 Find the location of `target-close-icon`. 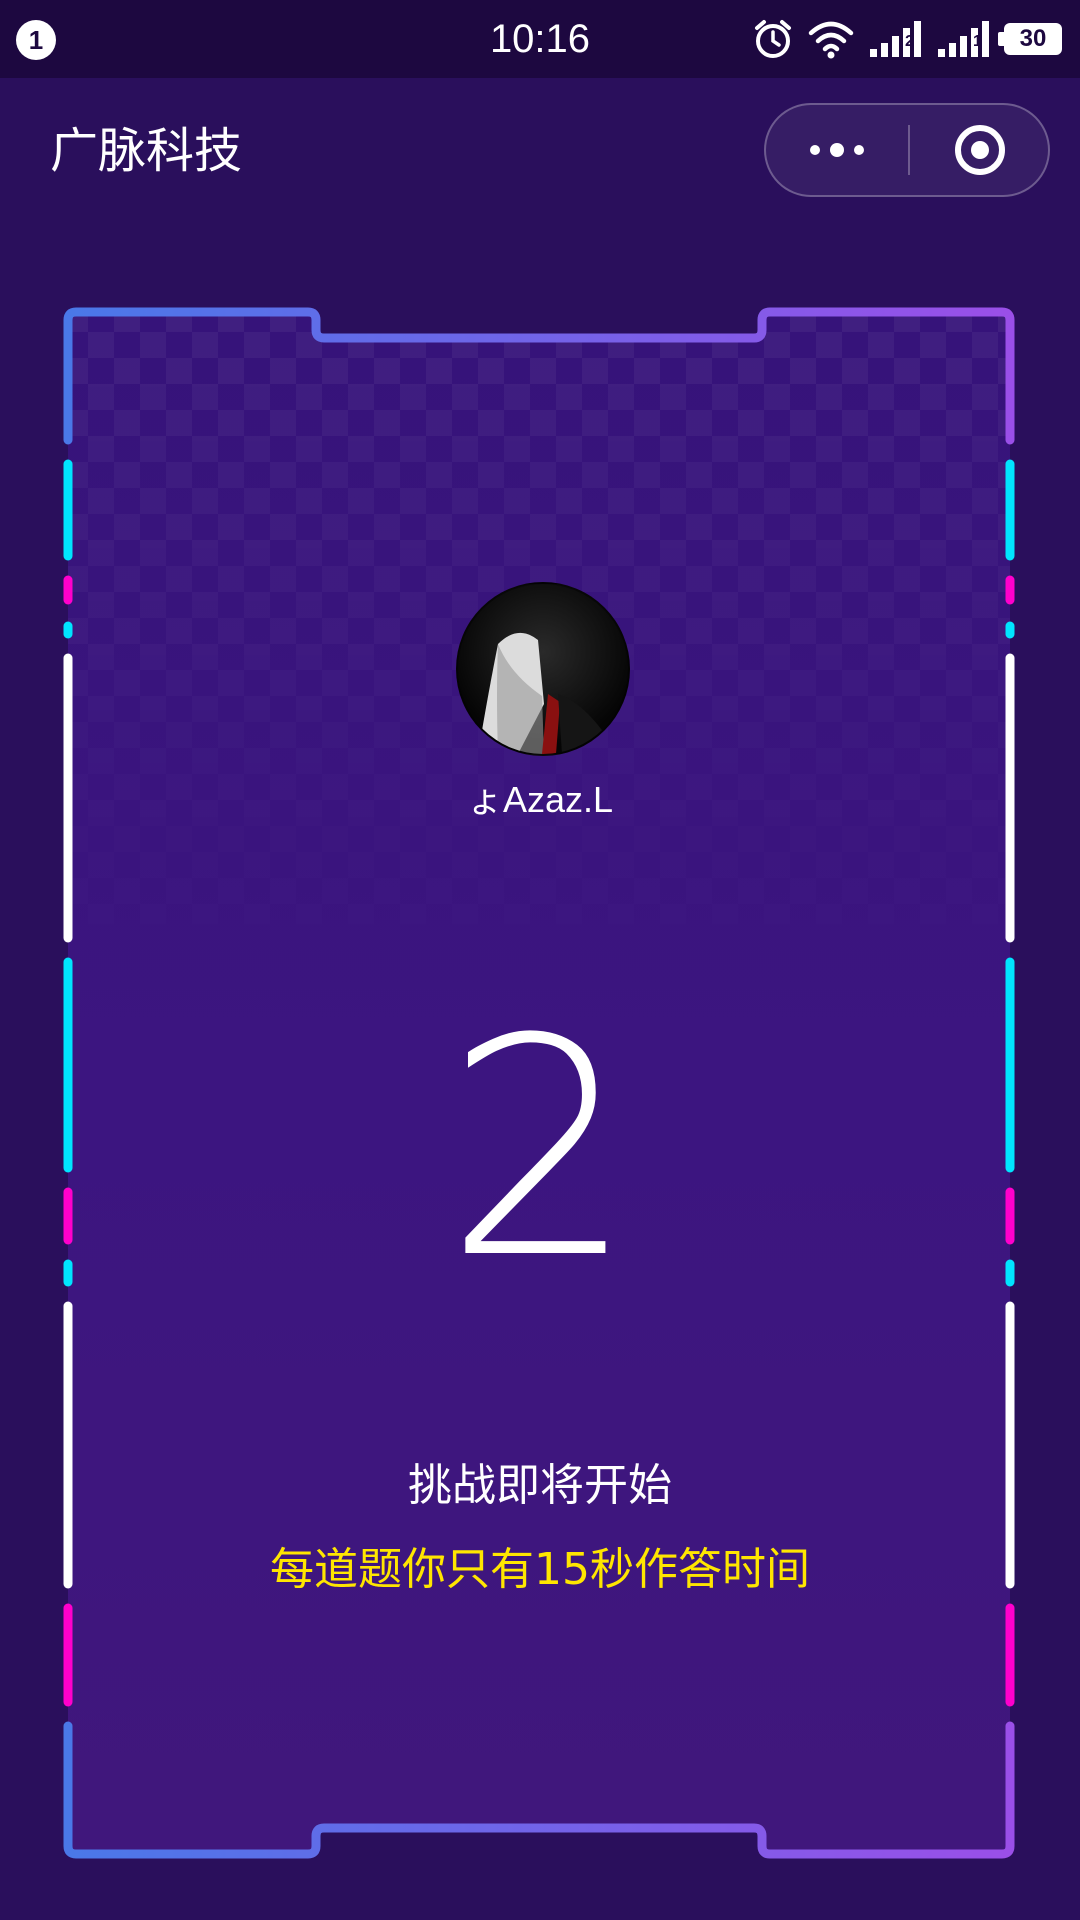

target-close-icon is located at coordinates (980, 150).